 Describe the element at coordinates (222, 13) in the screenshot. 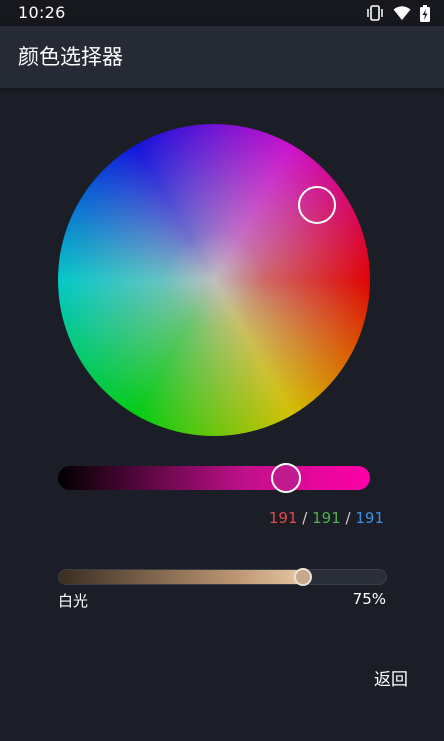

I see `status-bar: 10:26` at that location.